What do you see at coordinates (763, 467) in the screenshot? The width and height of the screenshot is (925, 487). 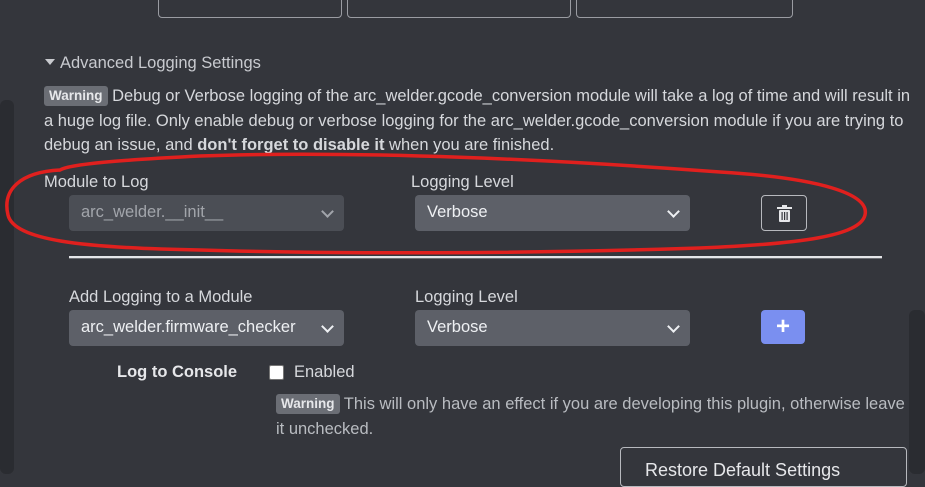 I see `restore-default-settings-button: Restore Default Settings` at bounding box center [763, 467].